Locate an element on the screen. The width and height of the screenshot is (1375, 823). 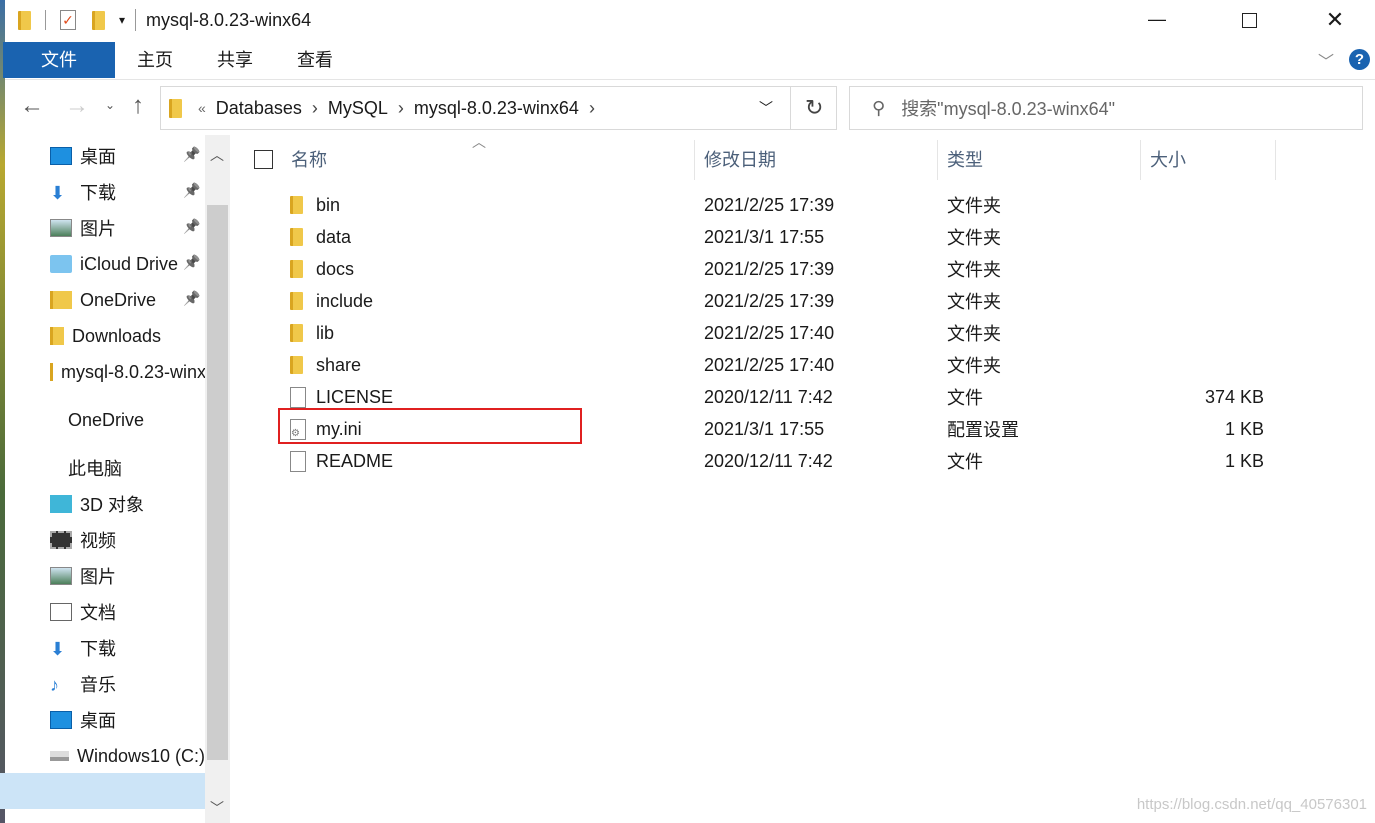
forward-button: → is located at coordinates (77, 106).